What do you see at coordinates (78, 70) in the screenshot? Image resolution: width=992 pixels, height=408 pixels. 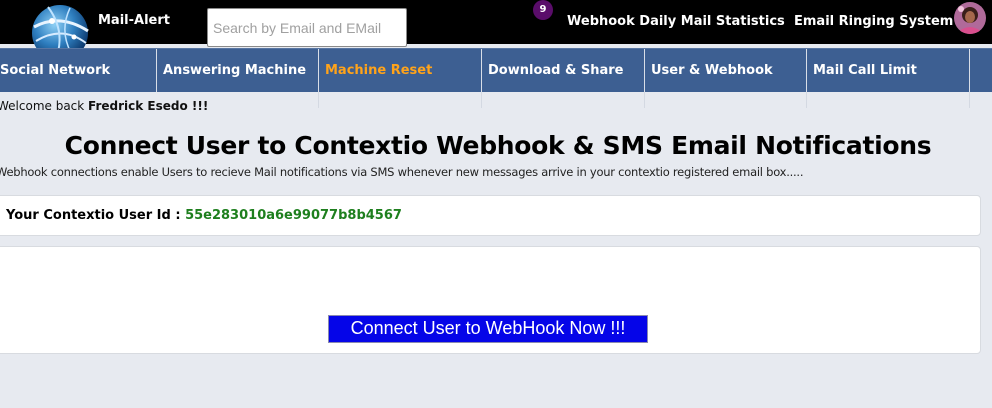 I see `nav-social-network: Social Network` at bounding box center [78, 70].